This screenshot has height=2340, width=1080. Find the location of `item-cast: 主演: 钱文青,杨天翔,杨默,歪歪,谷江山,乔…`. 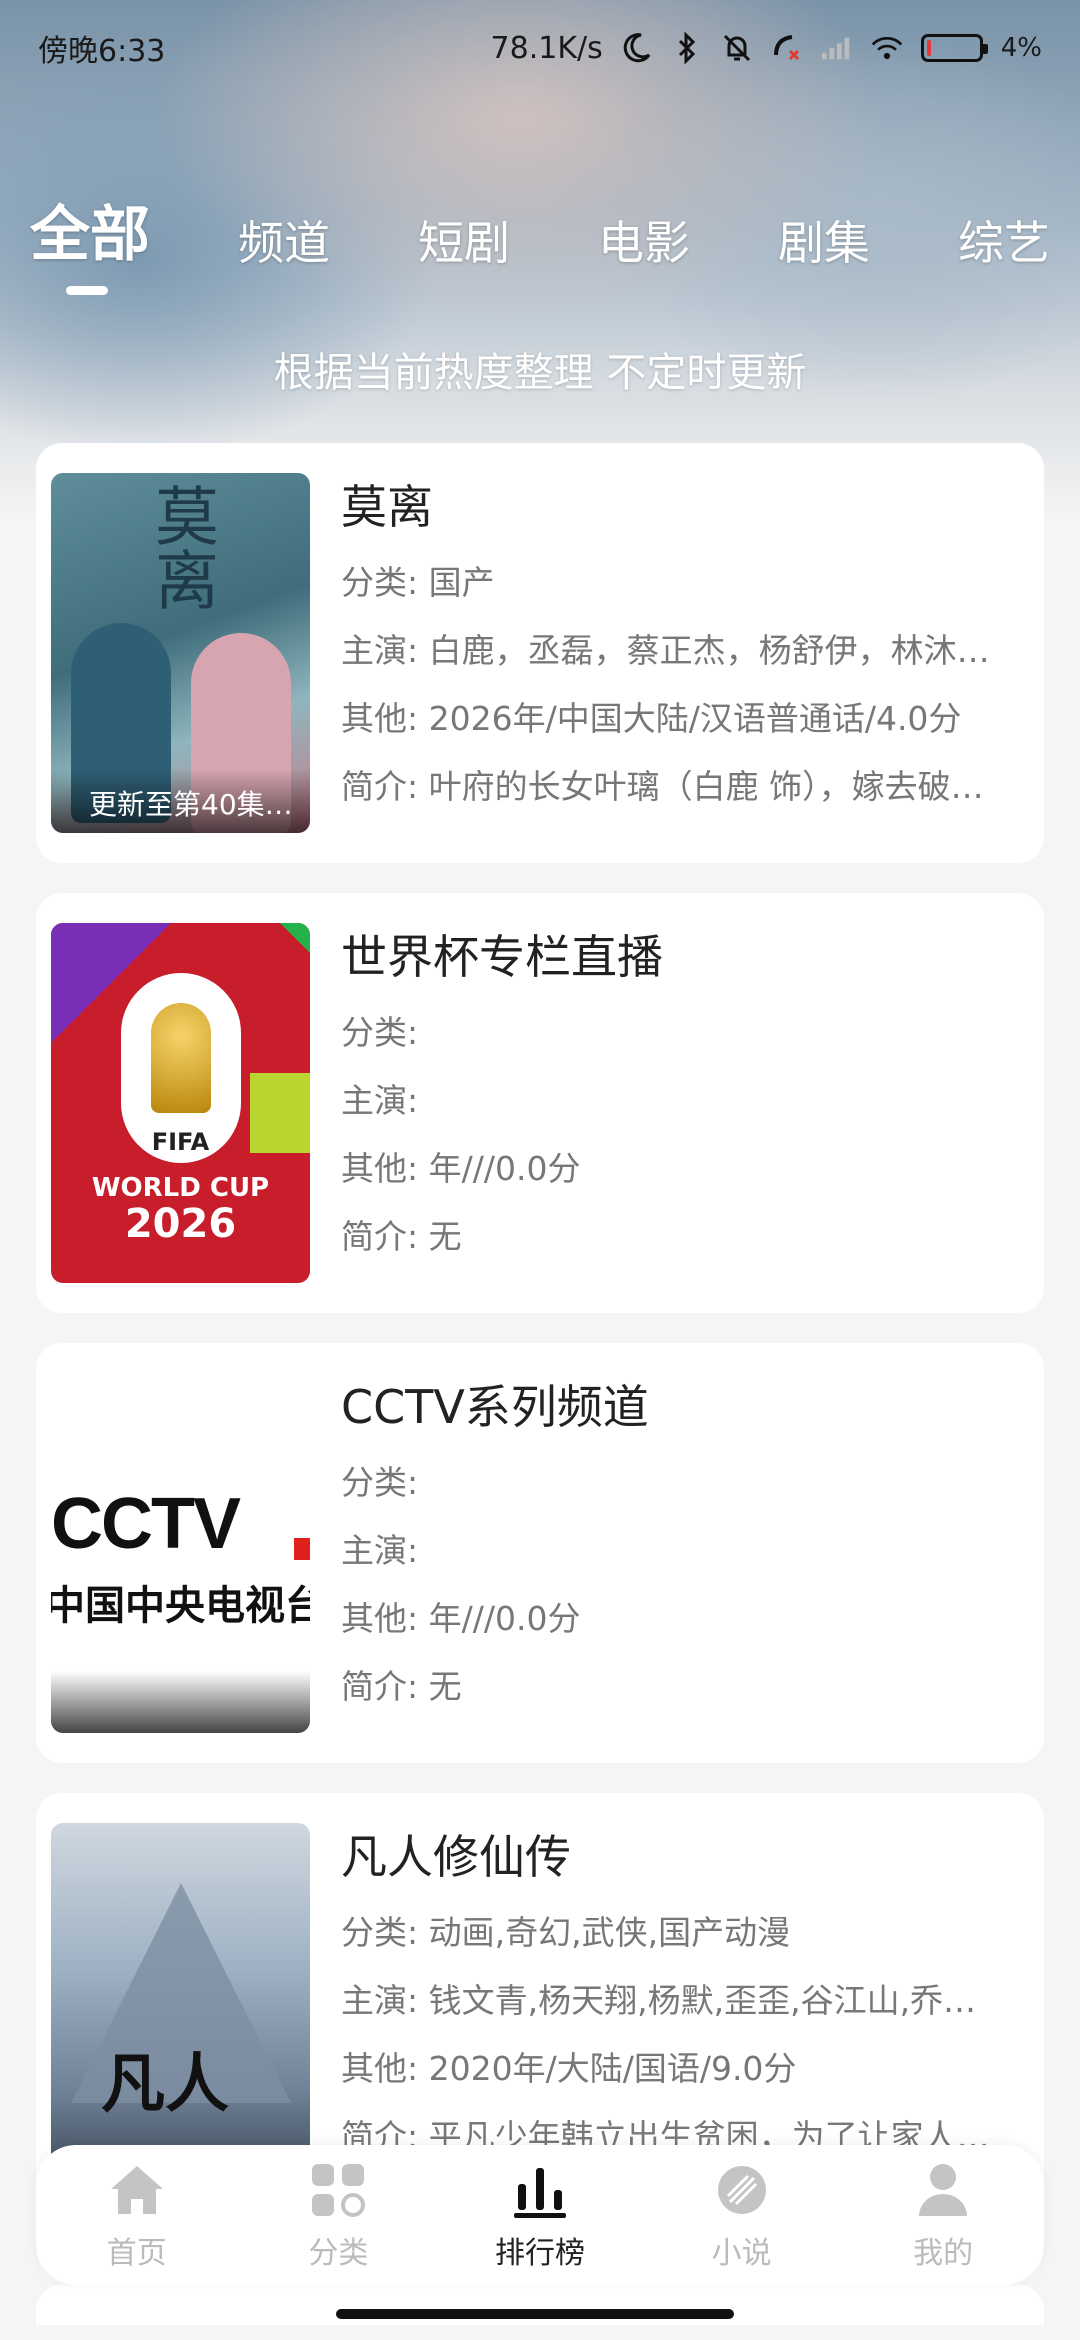

item-cast: 主演: 钱文青,杨天翔,杨默,歪歪,谷江山,乔… is located at coordinates (659, 2000).